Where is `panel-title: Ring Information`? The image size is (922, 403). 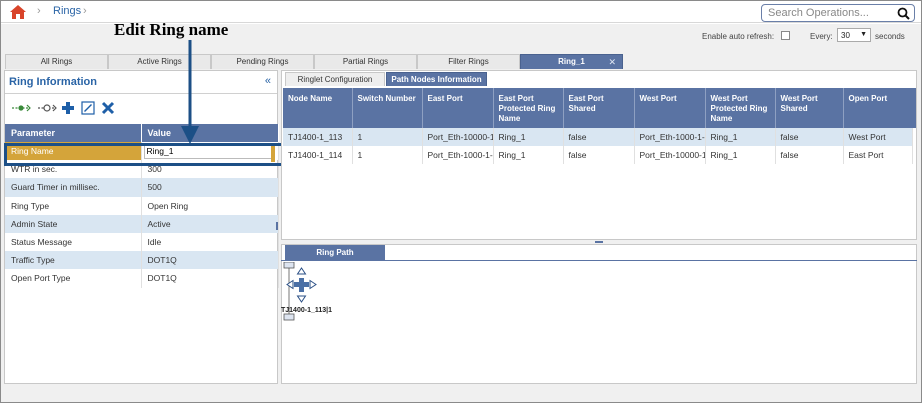
panel-title: Ring Information is located at coordinates (53, 82).